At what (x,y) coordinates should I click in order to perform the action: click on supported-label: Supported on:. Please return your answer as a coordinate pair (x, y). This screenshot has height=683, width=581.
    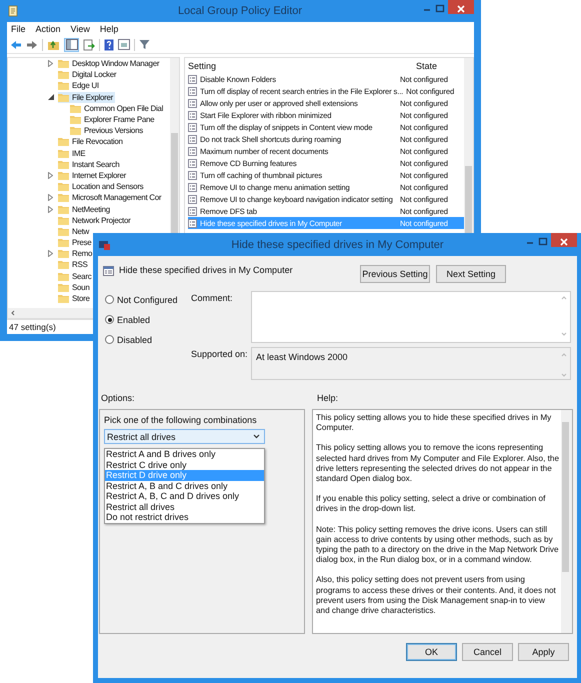
    Looking at the image, I should click on (220, 354).